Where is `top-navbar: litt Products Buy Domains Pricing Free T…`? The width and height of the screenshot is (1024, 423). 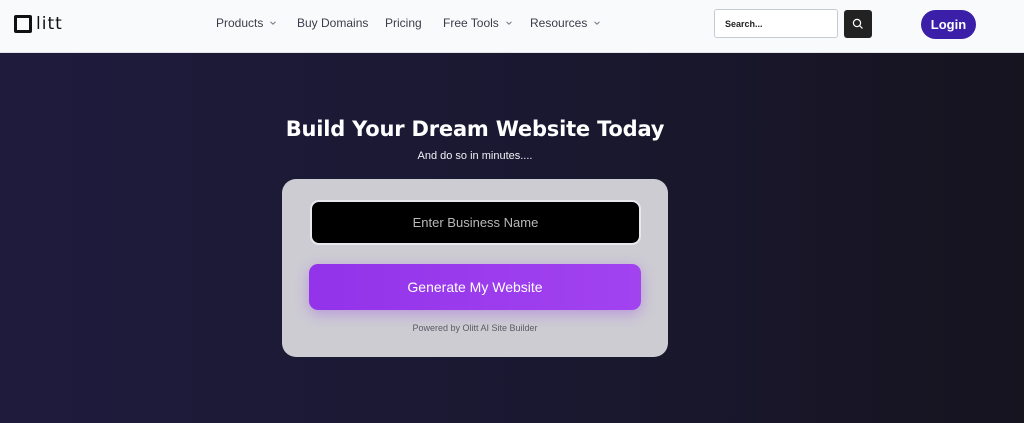 top-navbar: litt Products Buy Domains Pricing Free T… is located at coordinates (512, 26).